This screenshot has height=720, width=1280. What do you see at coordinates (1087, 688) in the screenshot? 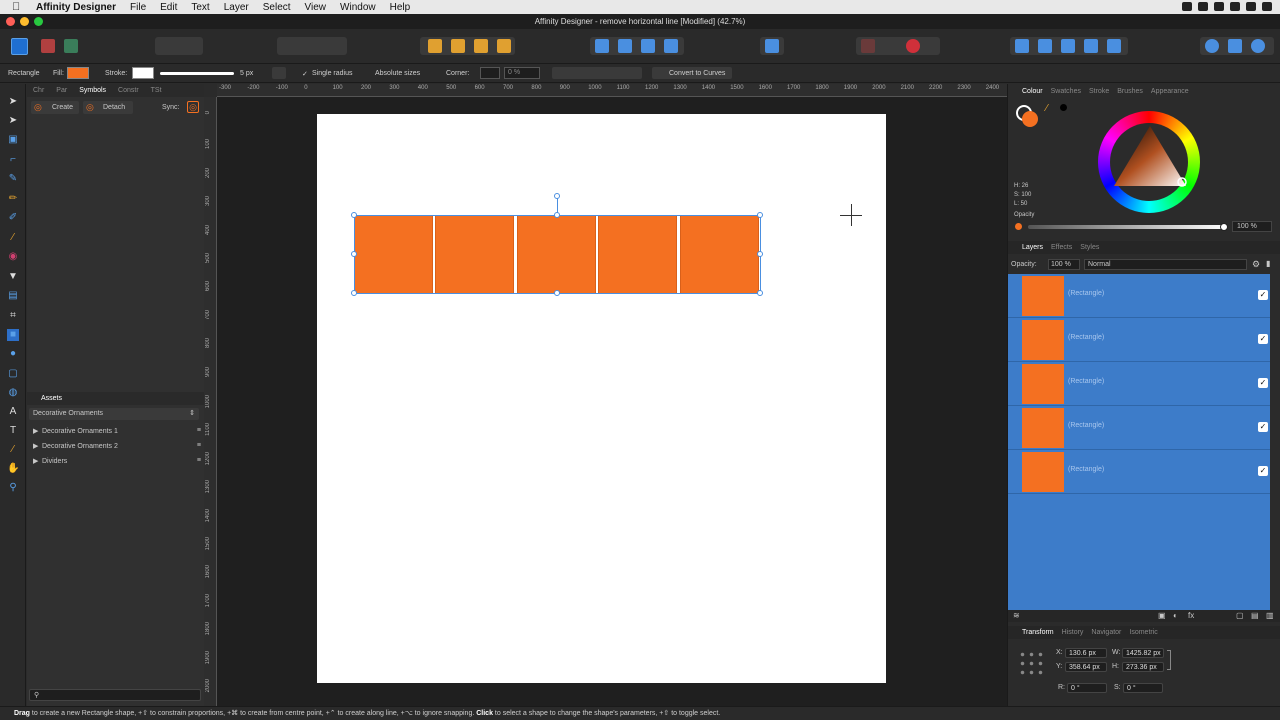
I see `rotation-input: 0 °` at bounding box center [1087, 688].